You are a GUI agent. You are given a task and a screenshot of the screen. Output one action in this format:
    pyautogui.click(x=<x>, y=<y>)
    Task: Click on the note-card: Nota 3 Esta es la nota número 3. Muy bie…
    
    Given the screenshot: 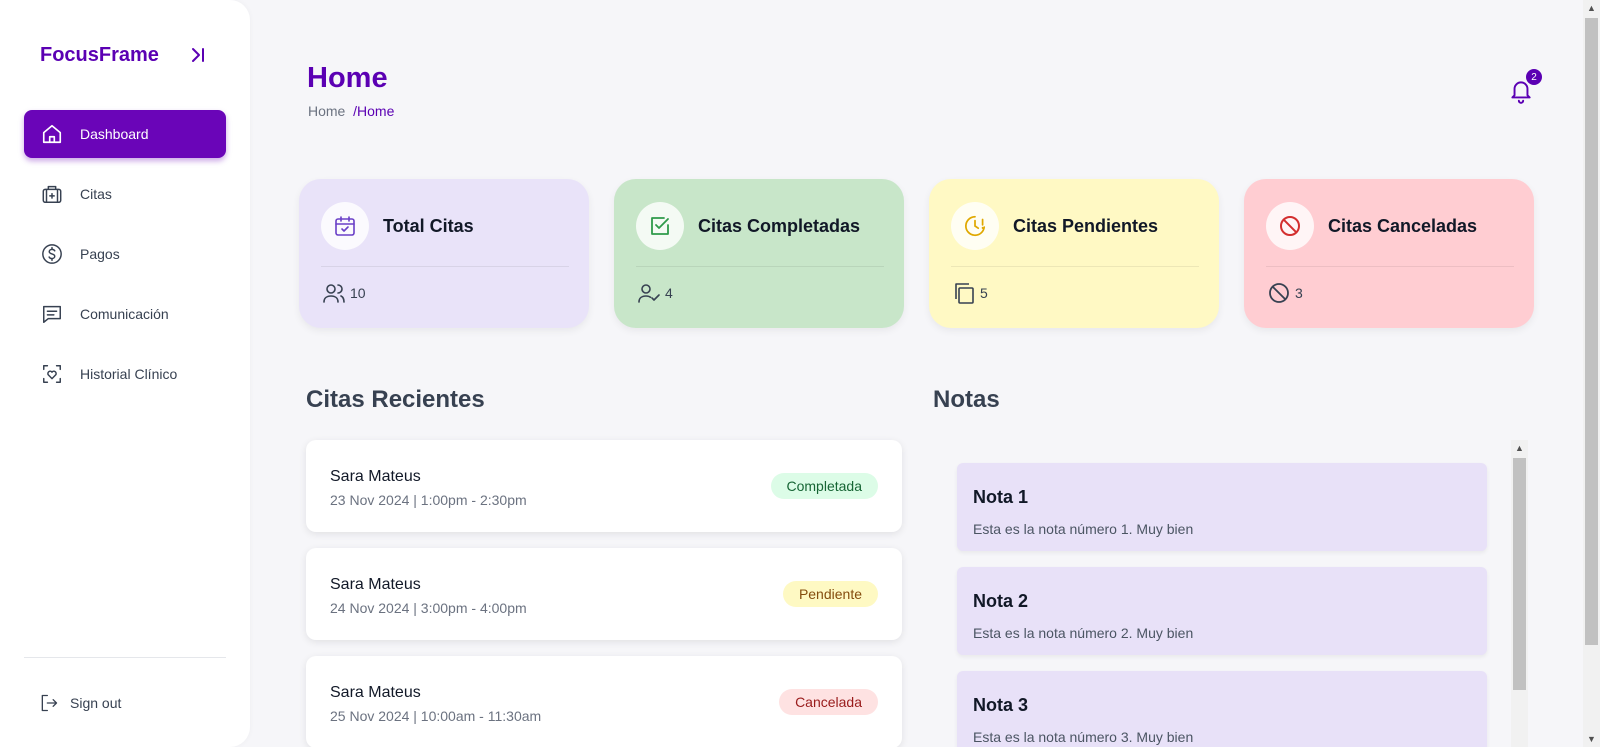 What is the action you would take?
    pyautogui.click(x=1222, y=709)
    